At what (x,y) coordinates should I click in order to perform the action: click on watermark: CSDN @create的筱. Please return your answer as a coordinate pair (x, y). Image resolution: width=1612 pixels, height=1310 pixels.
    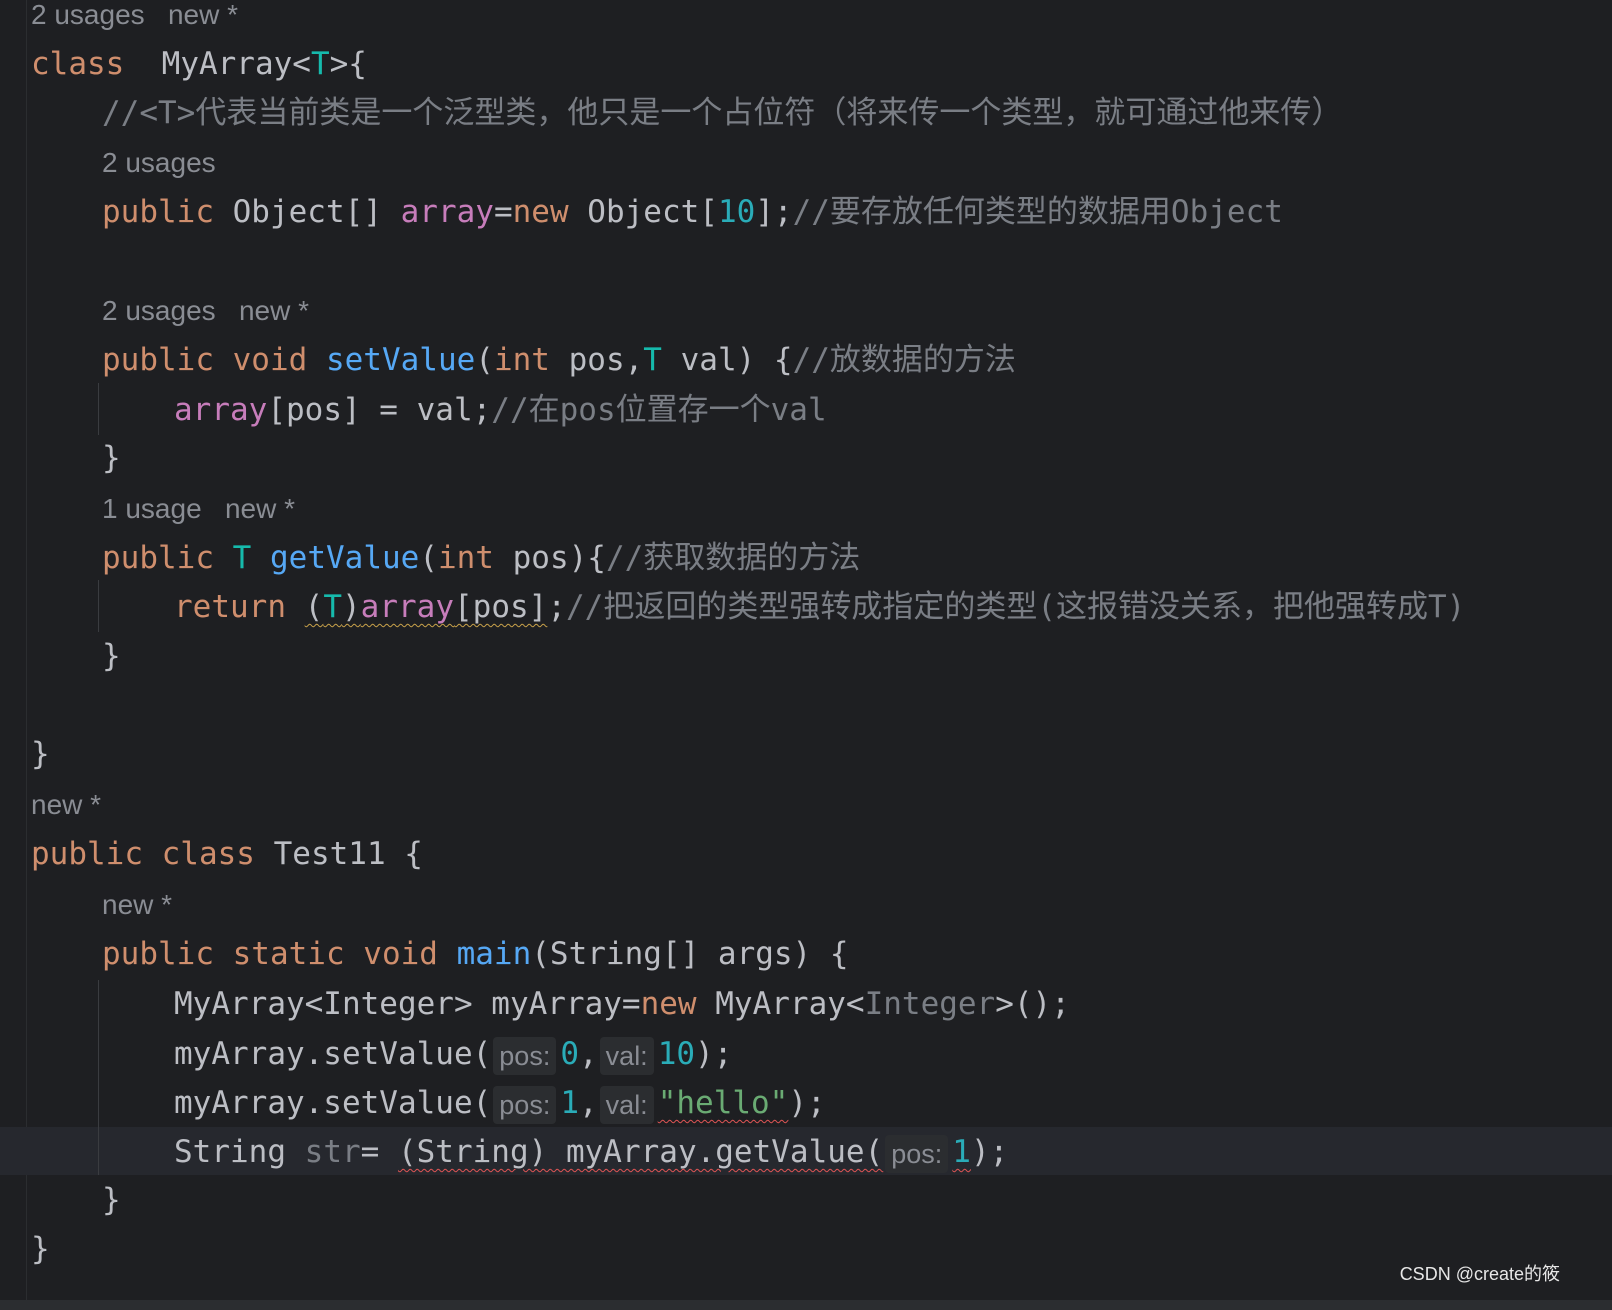
    Looking at the image, I should click on (1479, 1274).